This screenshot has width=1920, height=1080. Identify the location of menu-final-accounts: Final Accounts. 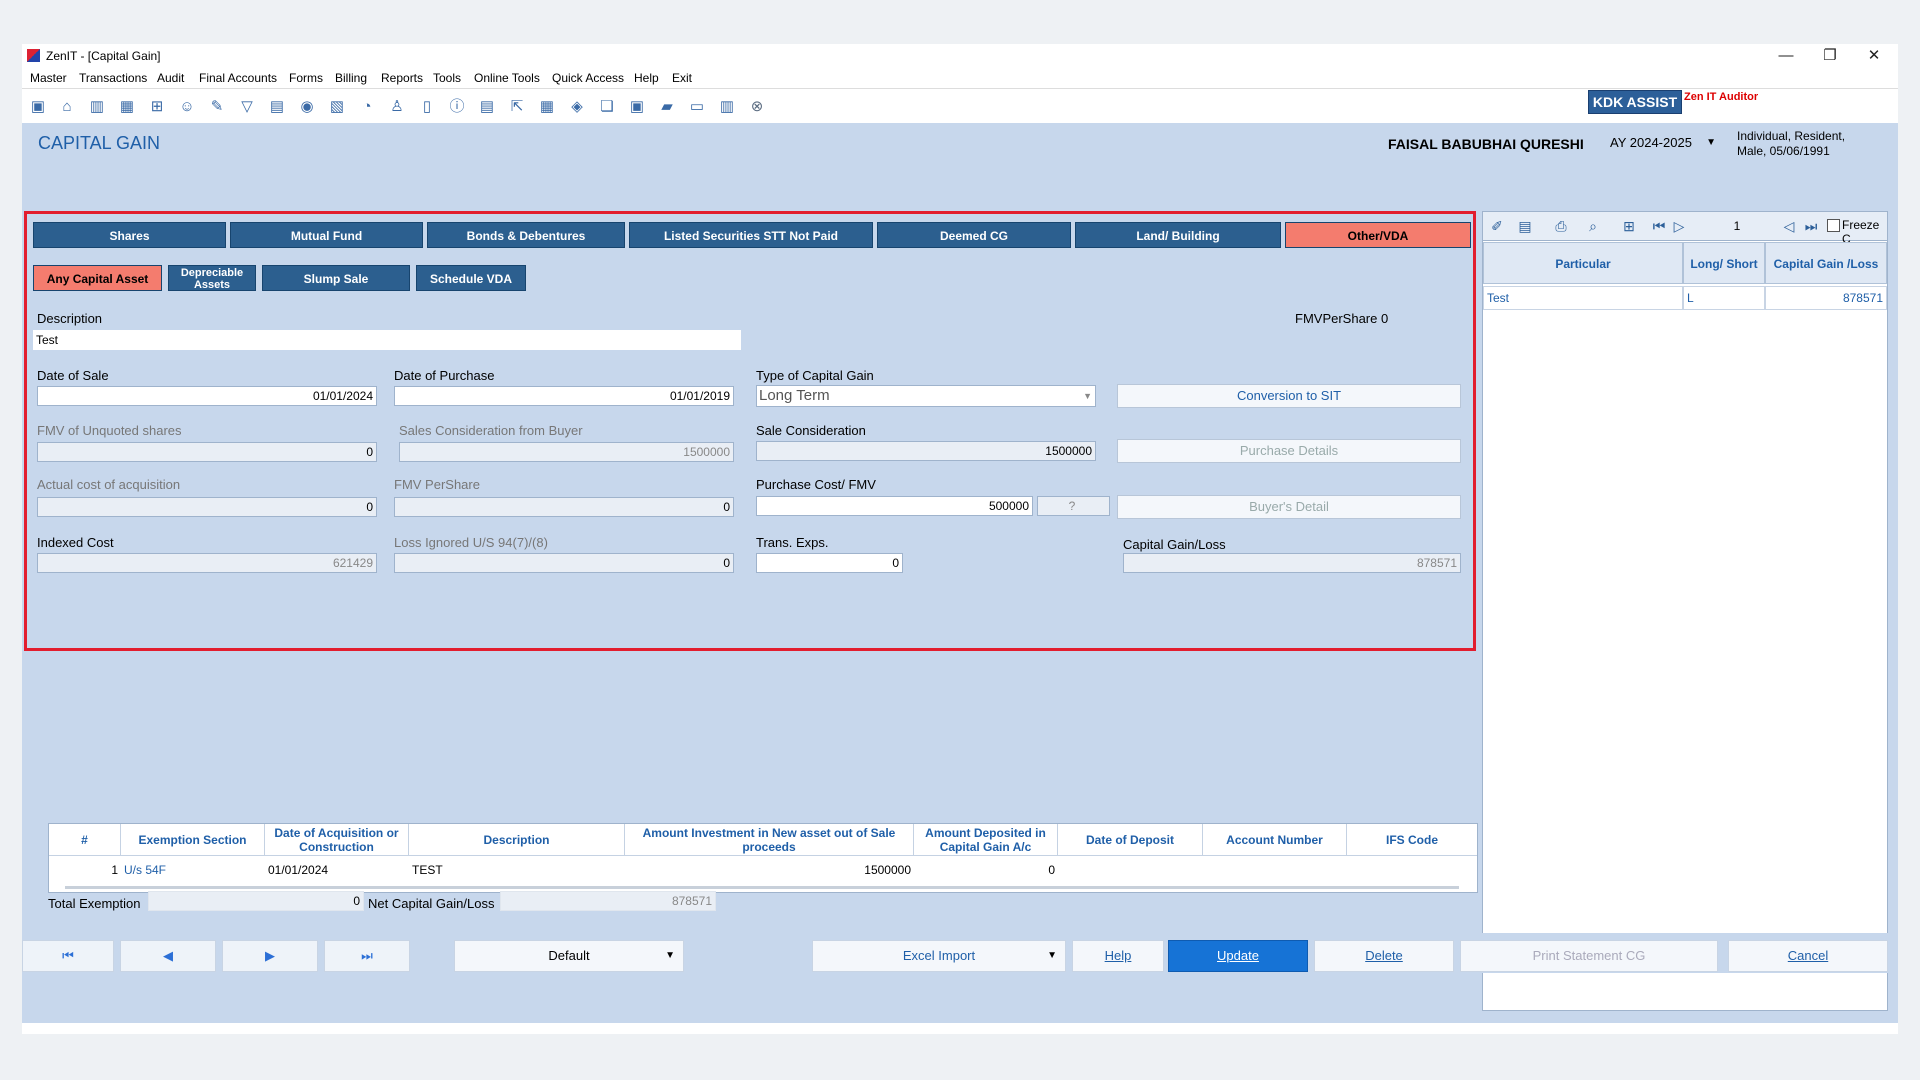
(238, 78).